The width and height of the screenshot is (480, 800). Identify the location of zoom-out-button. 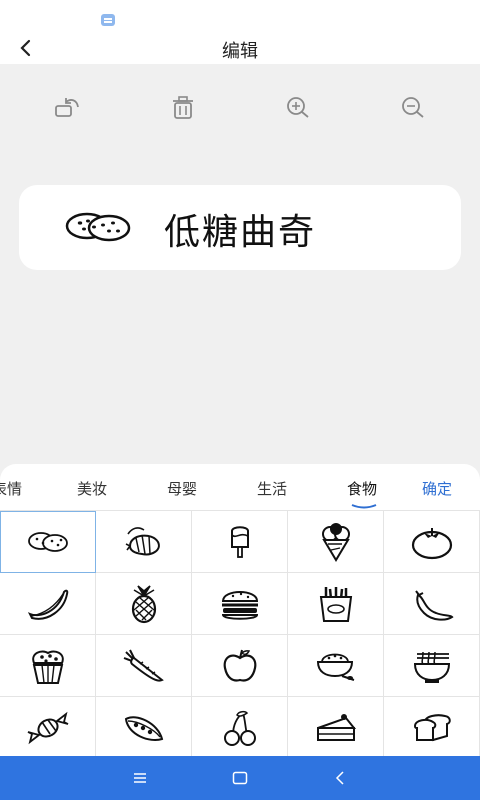
(413, 108).